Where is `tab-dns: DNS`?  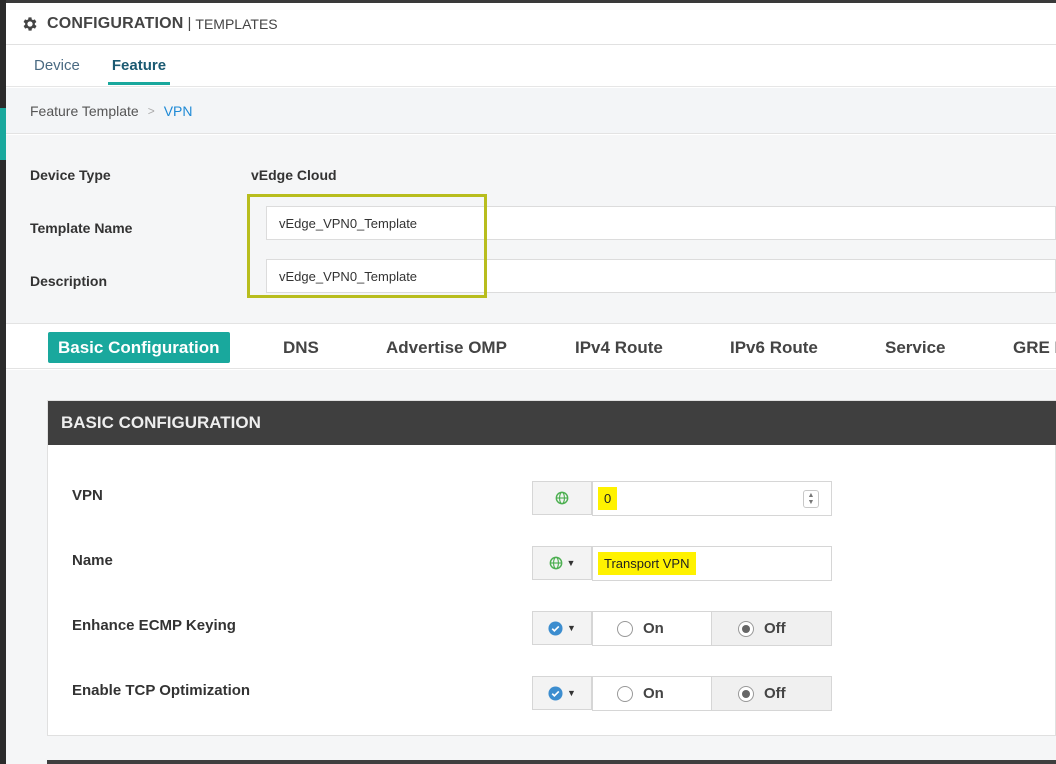 tab-dns: DNS is located at coordinates (301, 347).